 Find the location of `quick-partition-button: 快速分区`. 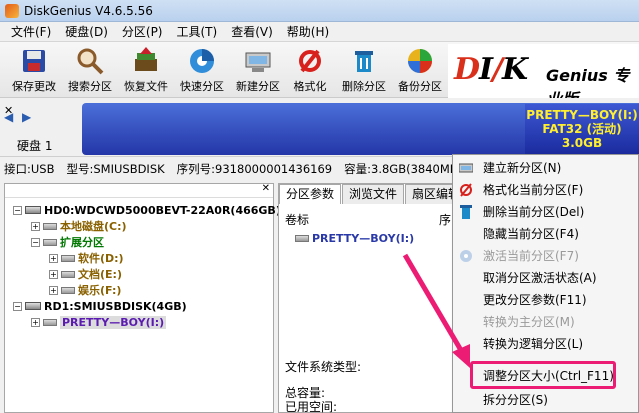

quick-partition-button: 快速分区 is located at coordinates (202, 71).